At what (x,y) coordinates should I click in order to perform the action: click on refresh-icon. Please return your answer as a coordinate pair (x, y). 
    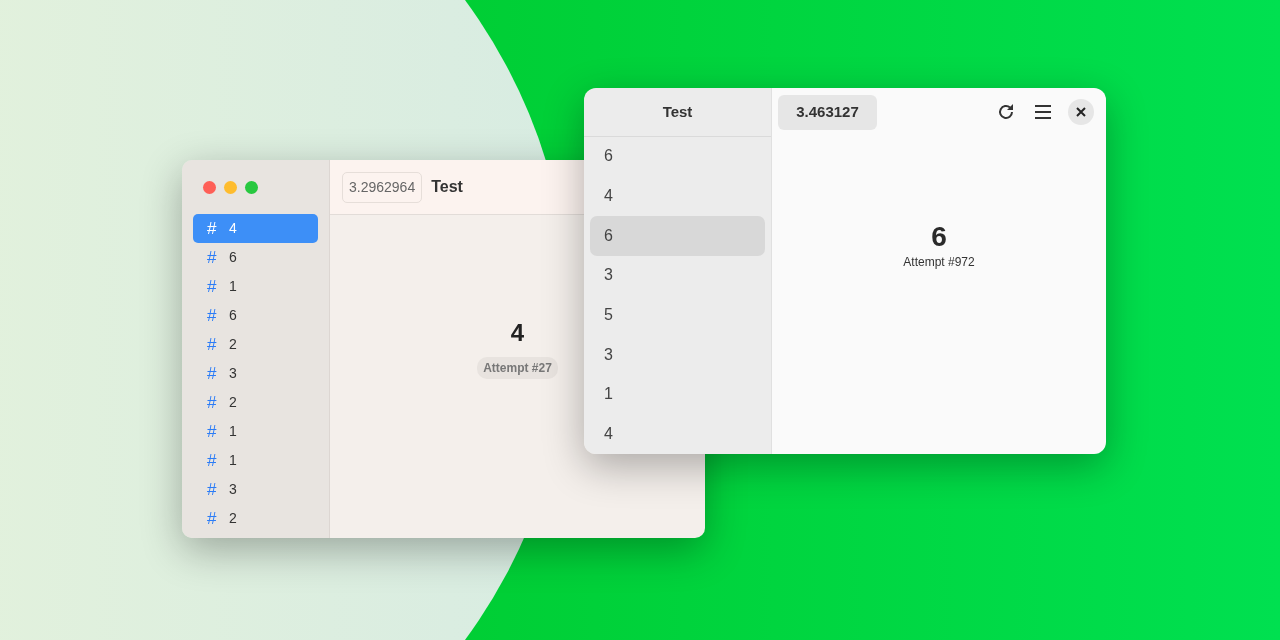
    Looking at the image, I should click on (1006, 112).